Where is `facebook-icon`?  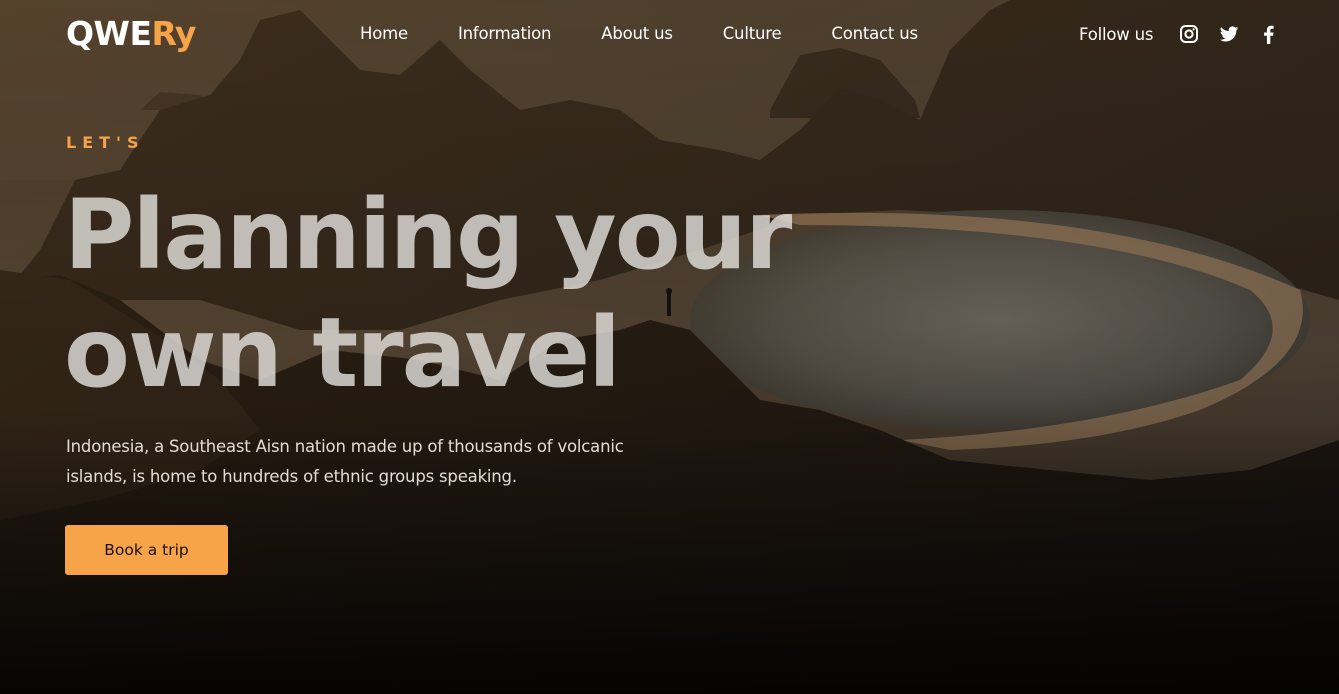
facebook-icon is located at coordinates (1269, 34).